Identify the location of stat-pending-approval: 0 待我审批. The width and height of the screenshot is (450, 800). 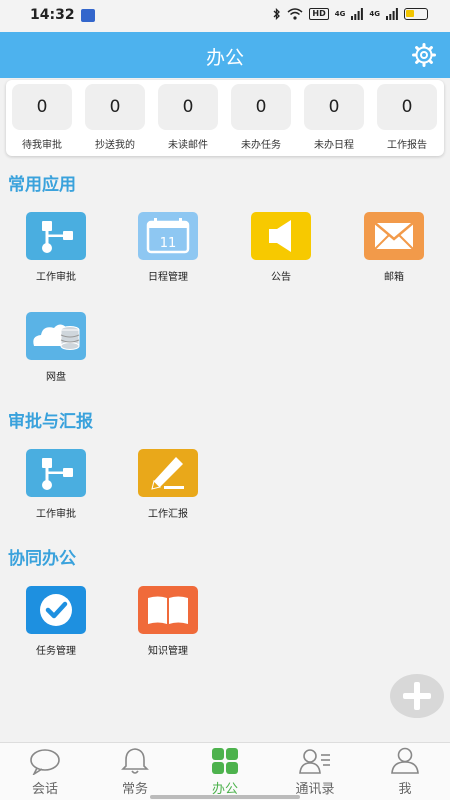
(42, 117).